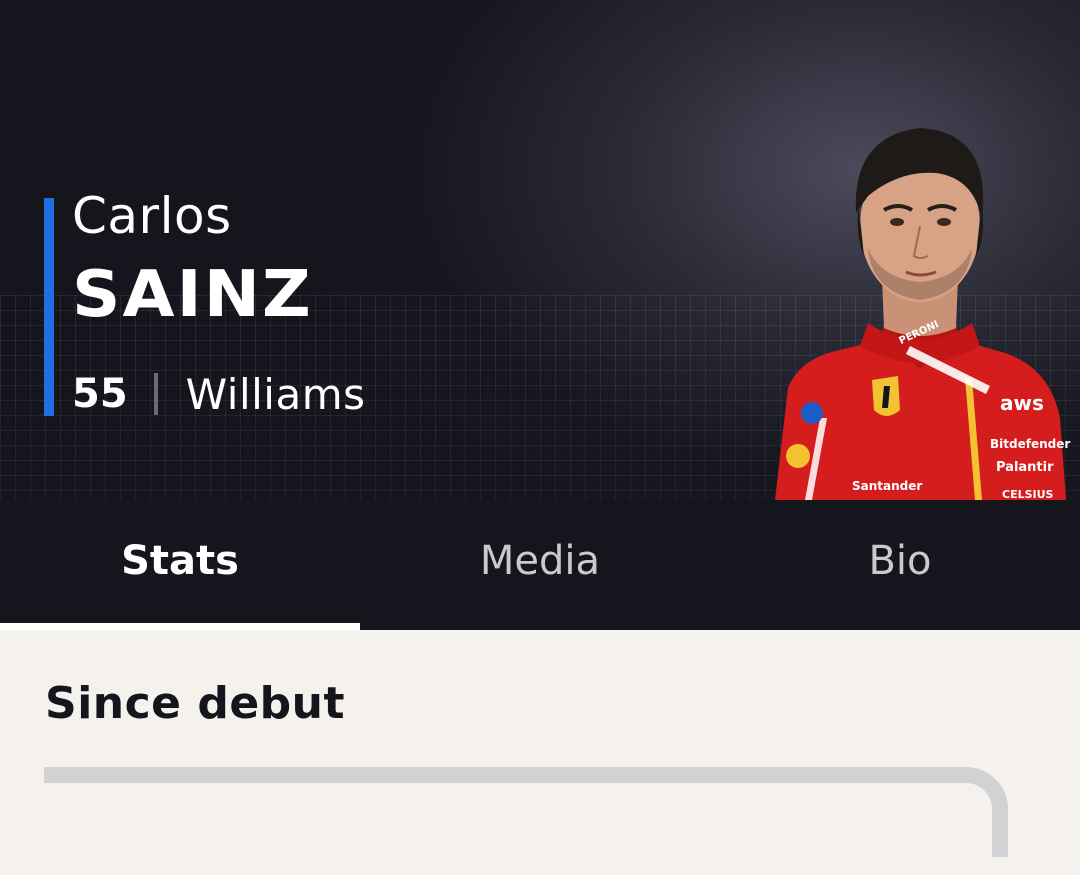  I want to click on svg-text: Palantir, so click(1025, 467).